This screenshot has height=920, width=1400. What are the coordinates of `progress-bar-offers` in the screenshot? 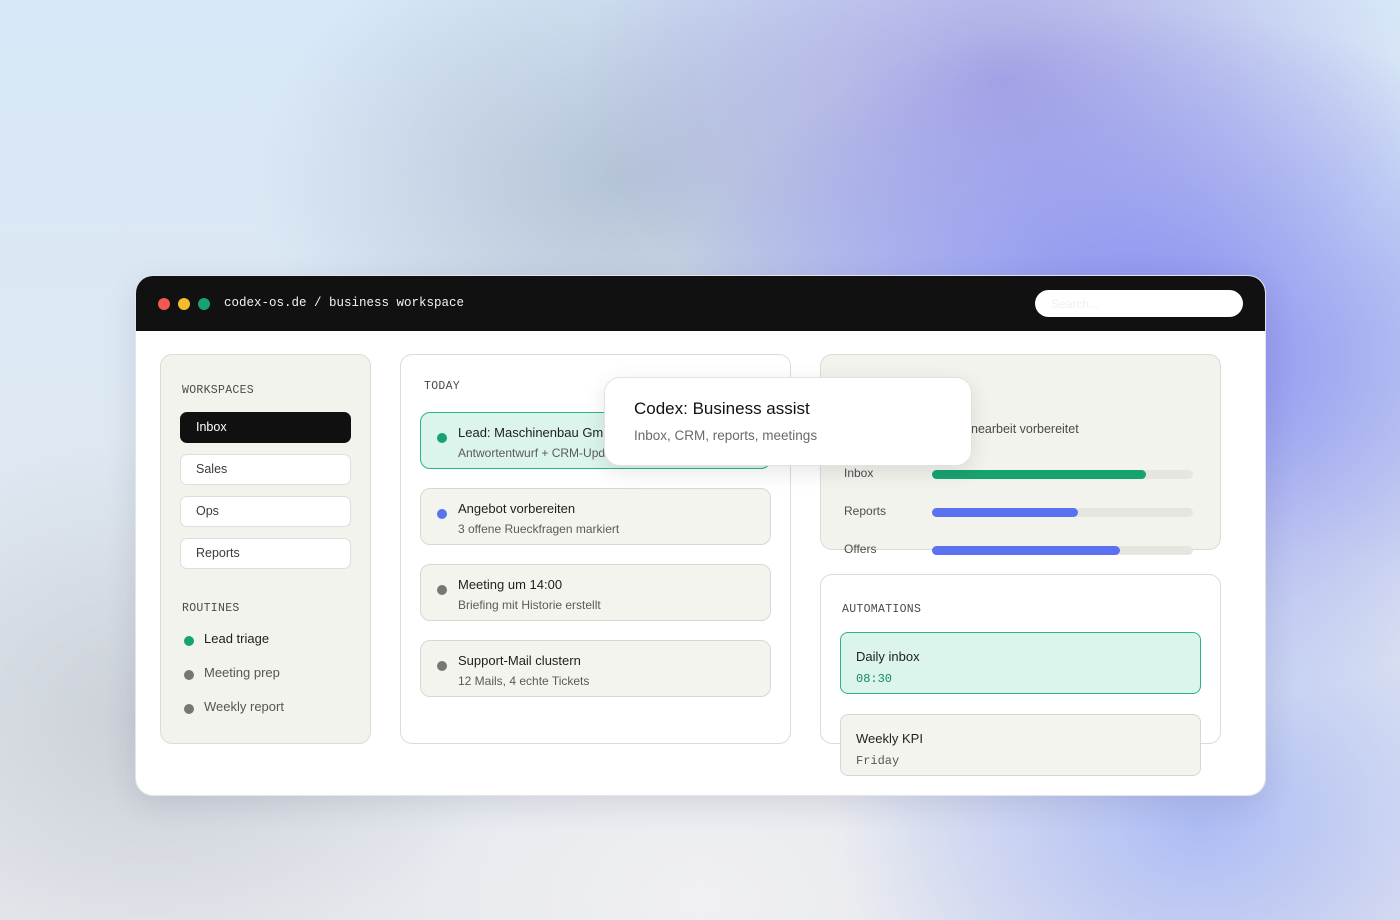 It's located at (1062, 550).